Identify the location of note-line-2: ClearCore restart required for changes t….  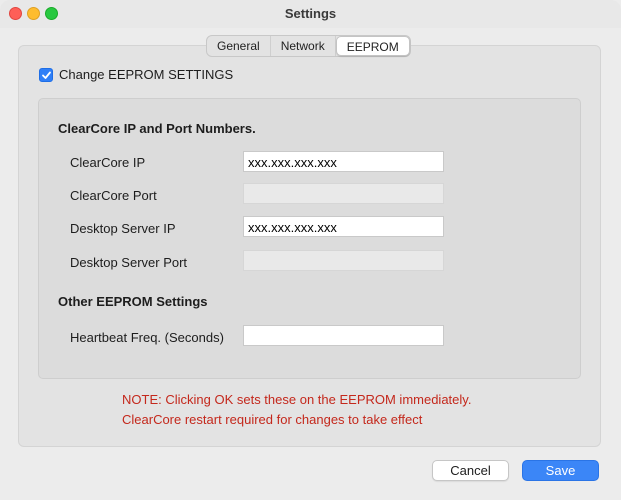
(272, 419).